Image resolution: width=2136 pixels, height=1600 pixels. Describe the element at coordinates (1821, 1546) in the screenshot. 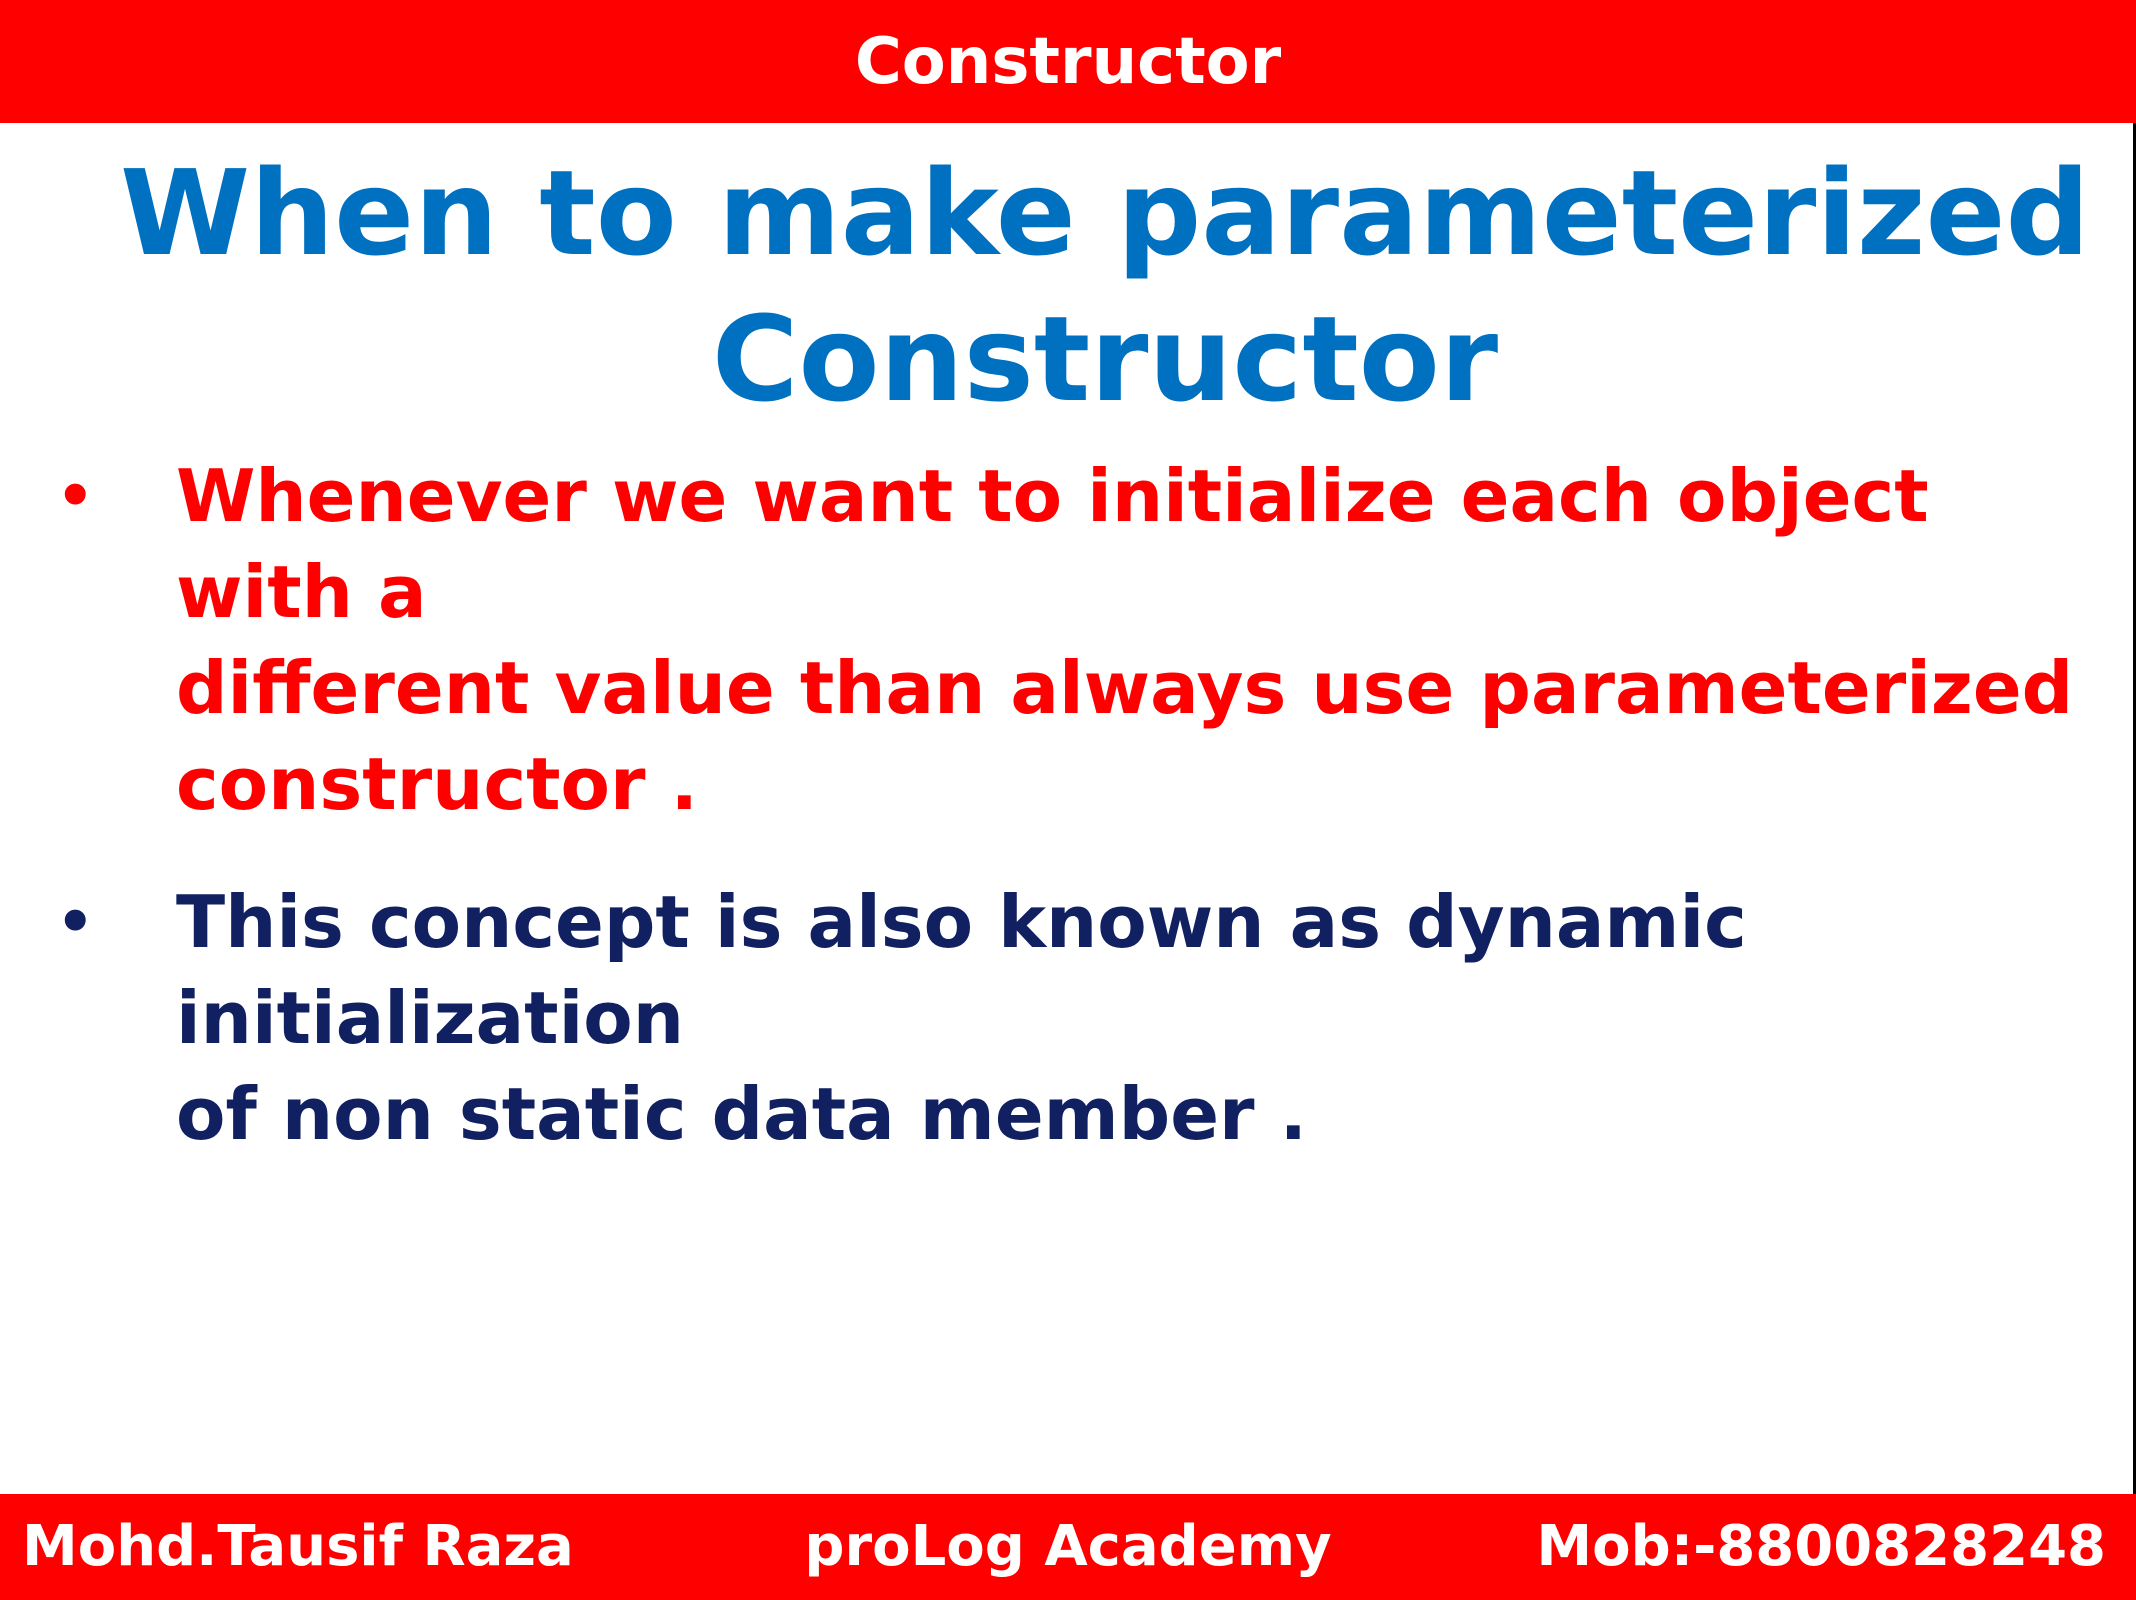

I see `footer-contact: Mob:-8800828248` at that location.